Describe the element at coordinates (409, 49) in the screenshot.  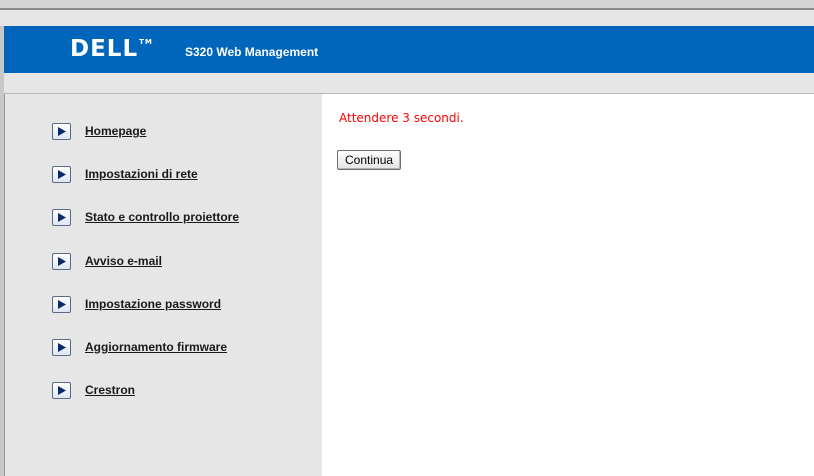
I see `header-bar: DELLTM S320 Web Management` at that location.